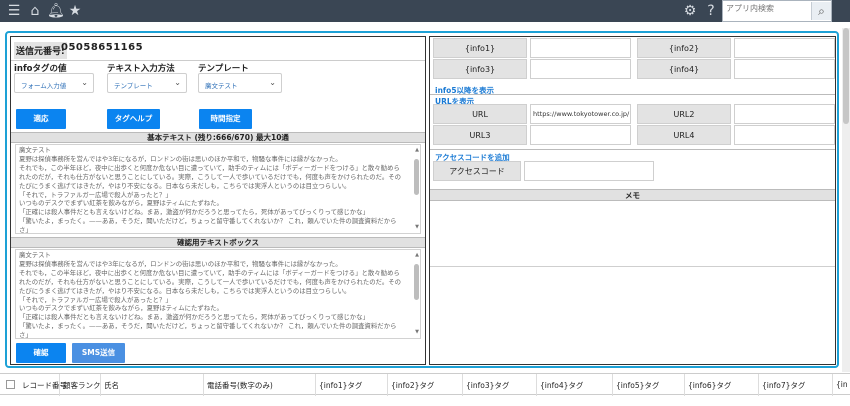 This screenshot has height=406, width=850. Describe the element at coordinates (480, 114) in the screenshot. I see `url-label: URL` at that location.